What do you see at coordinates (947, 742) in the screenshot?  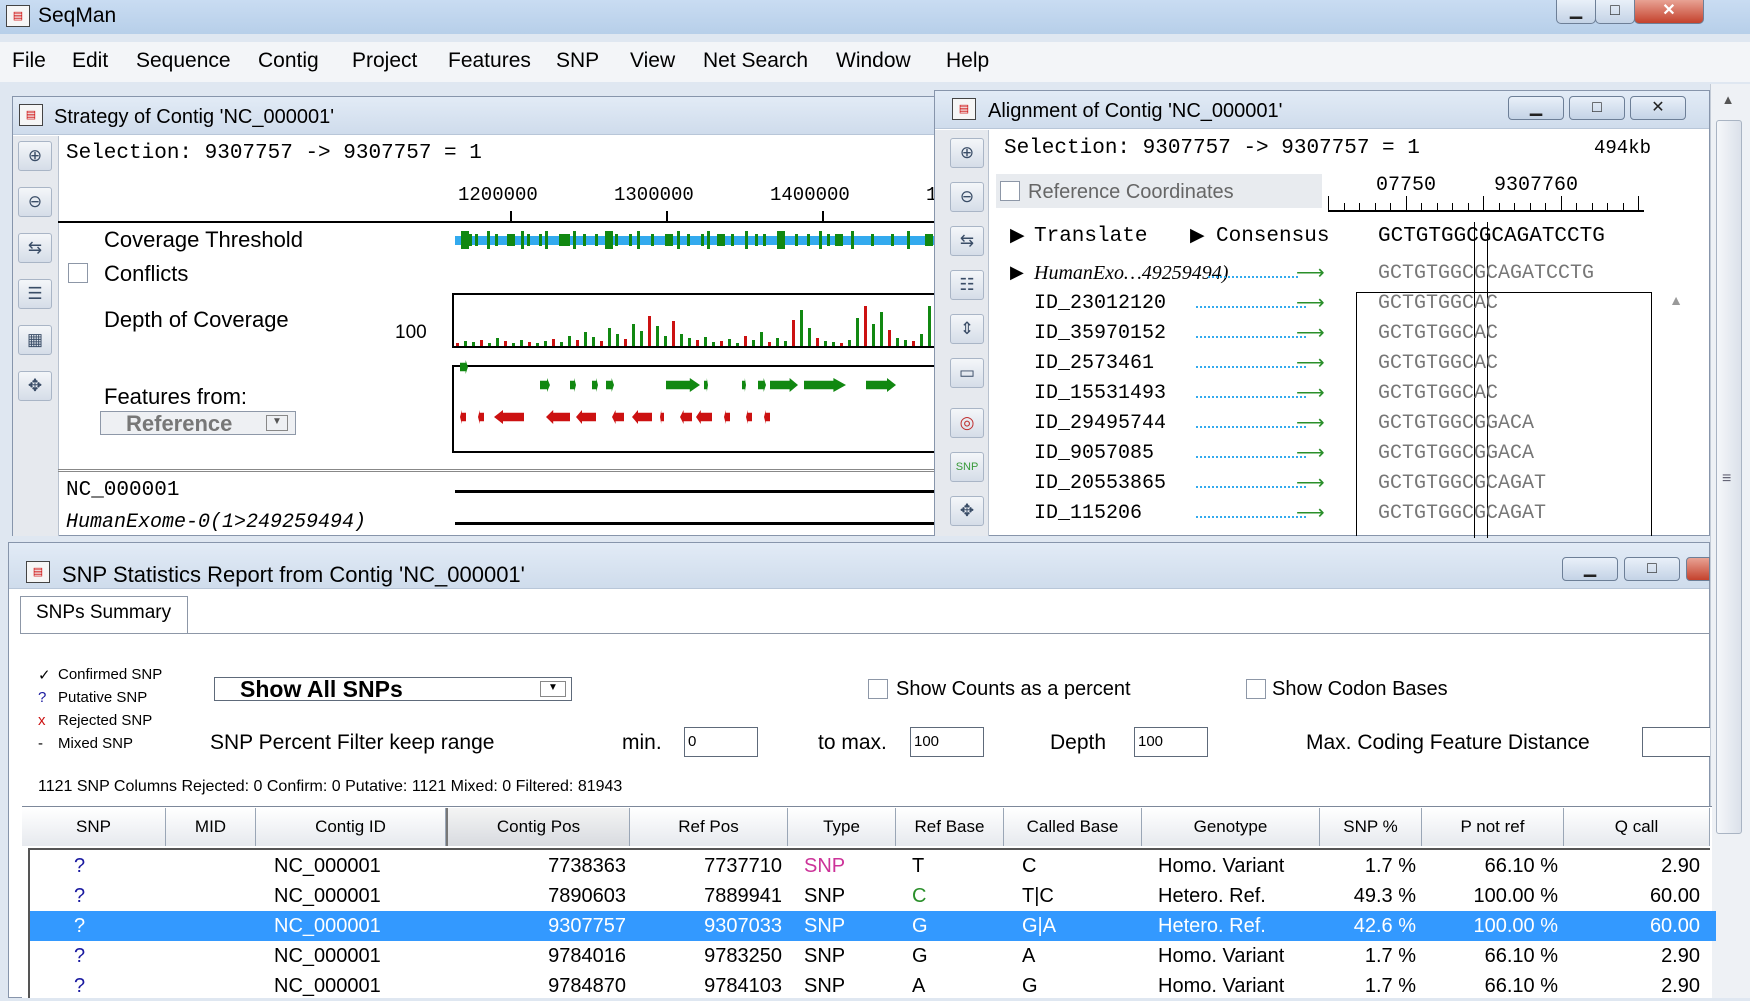 I see `max-input: 100` at bounding box center [947, 742].